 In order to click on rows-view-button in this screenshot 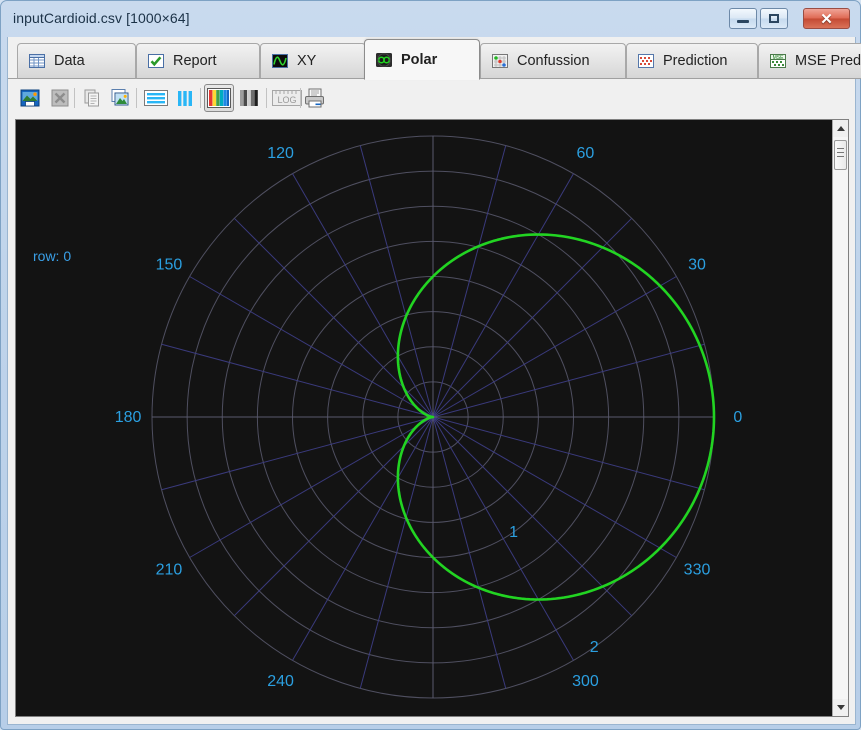, I will do `click(156, 98)`.